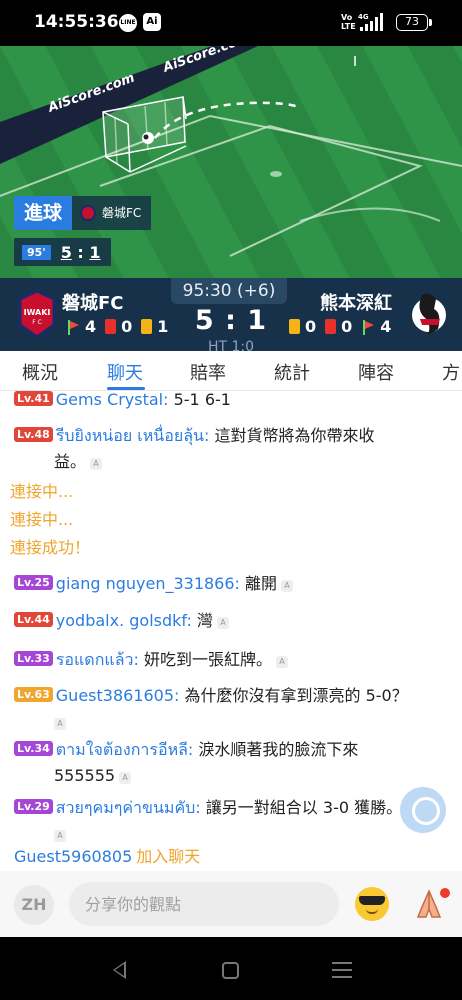 The width and height of the screenshot is (462, 1000). Describe the element at coordinates (451, 372) in the screenshot. I see `tab-more: 方` at that location.